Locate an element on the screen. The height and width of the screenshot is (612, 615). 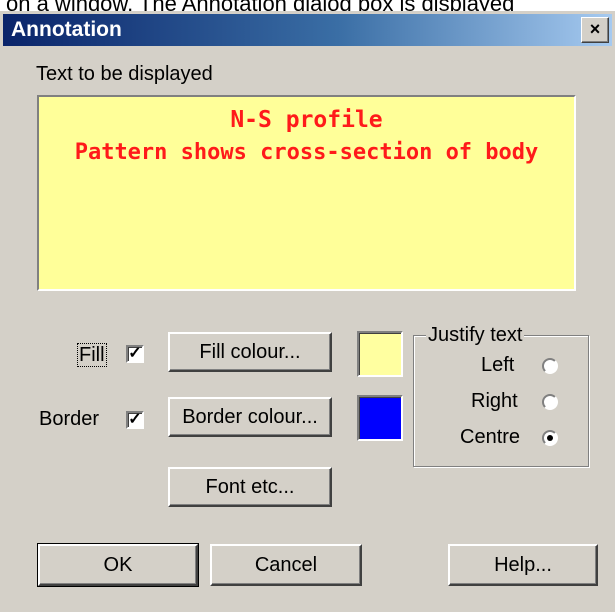
justify-right-label: Right is located at coordinates (494, 401).